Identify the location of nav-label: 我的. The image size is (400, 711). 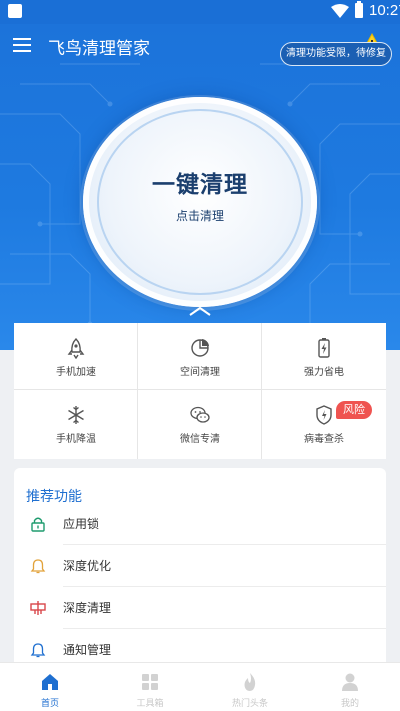
(349, 704).